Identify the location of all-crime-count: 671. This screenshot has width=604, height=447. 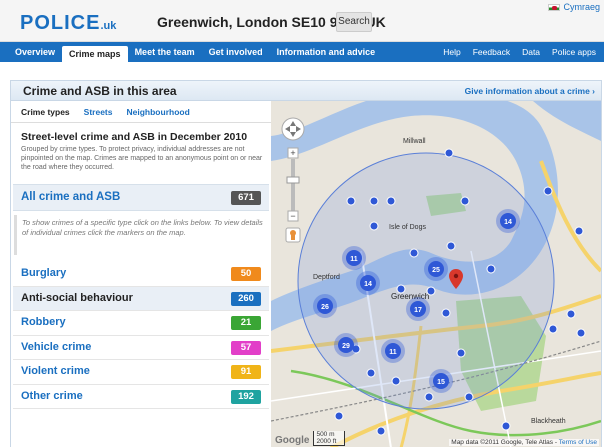
(246, 198).